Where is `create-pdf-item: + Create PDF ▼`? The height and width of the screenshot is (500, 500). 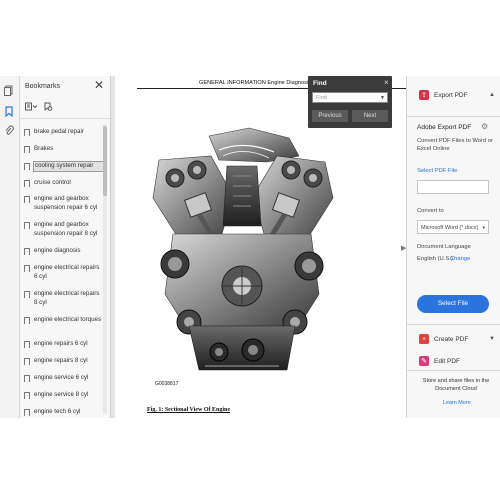 create-pdf-item: + Create PDF ▼ is located at coordinates (453, 340).